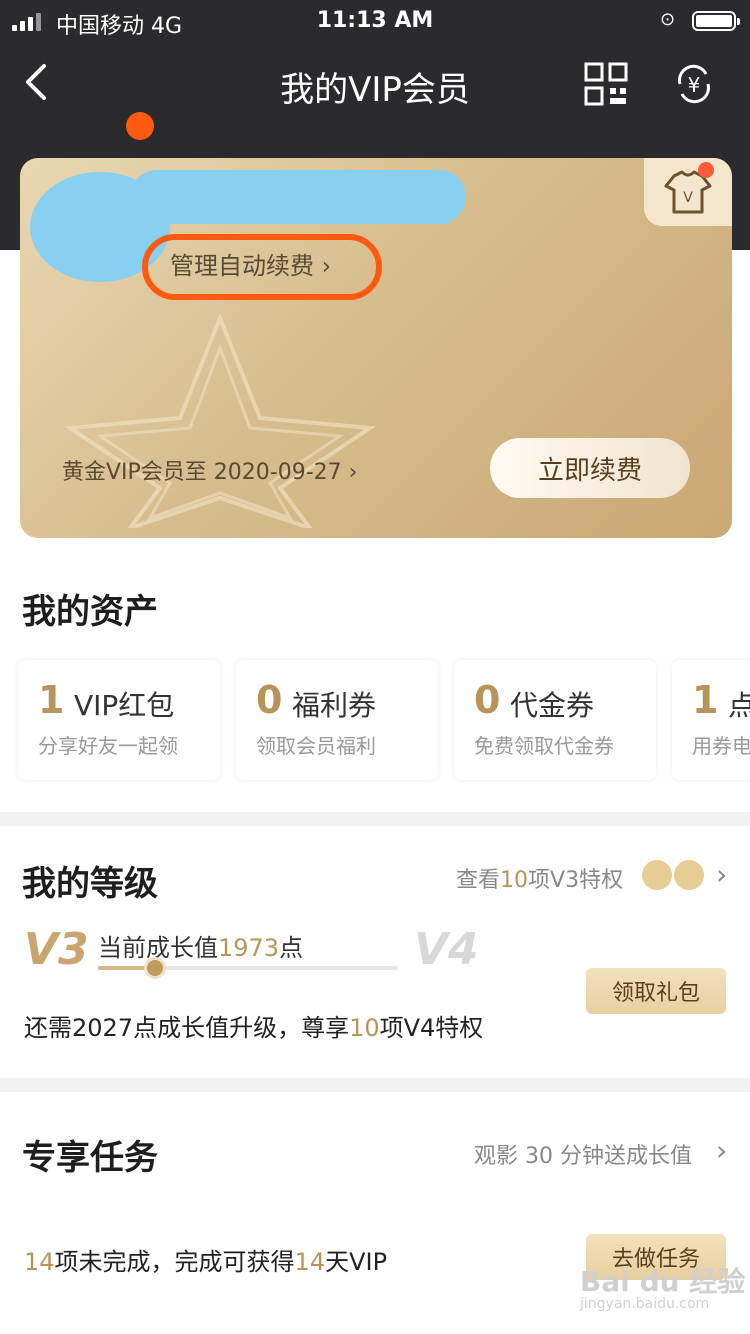 This screenshot has width=750, height=1334. I want to click on asset-card: 0 代金券 免费领取代金券, so click(555, 720).